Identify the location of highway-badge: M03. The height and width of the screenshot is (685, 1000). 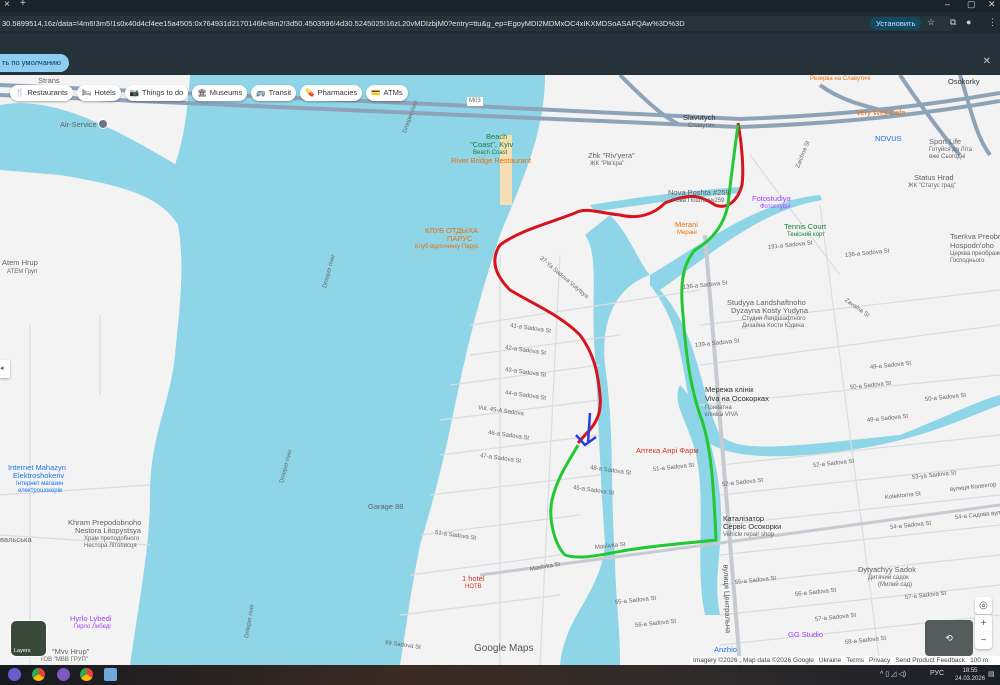
(475, 101).